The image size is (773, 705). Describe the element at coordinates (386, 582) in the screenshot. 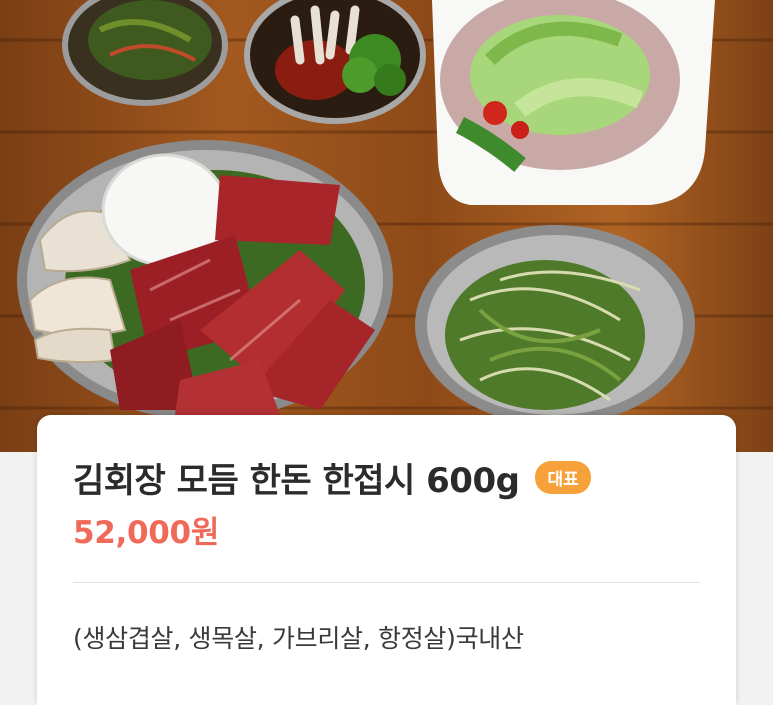

I see `divider` at that location.